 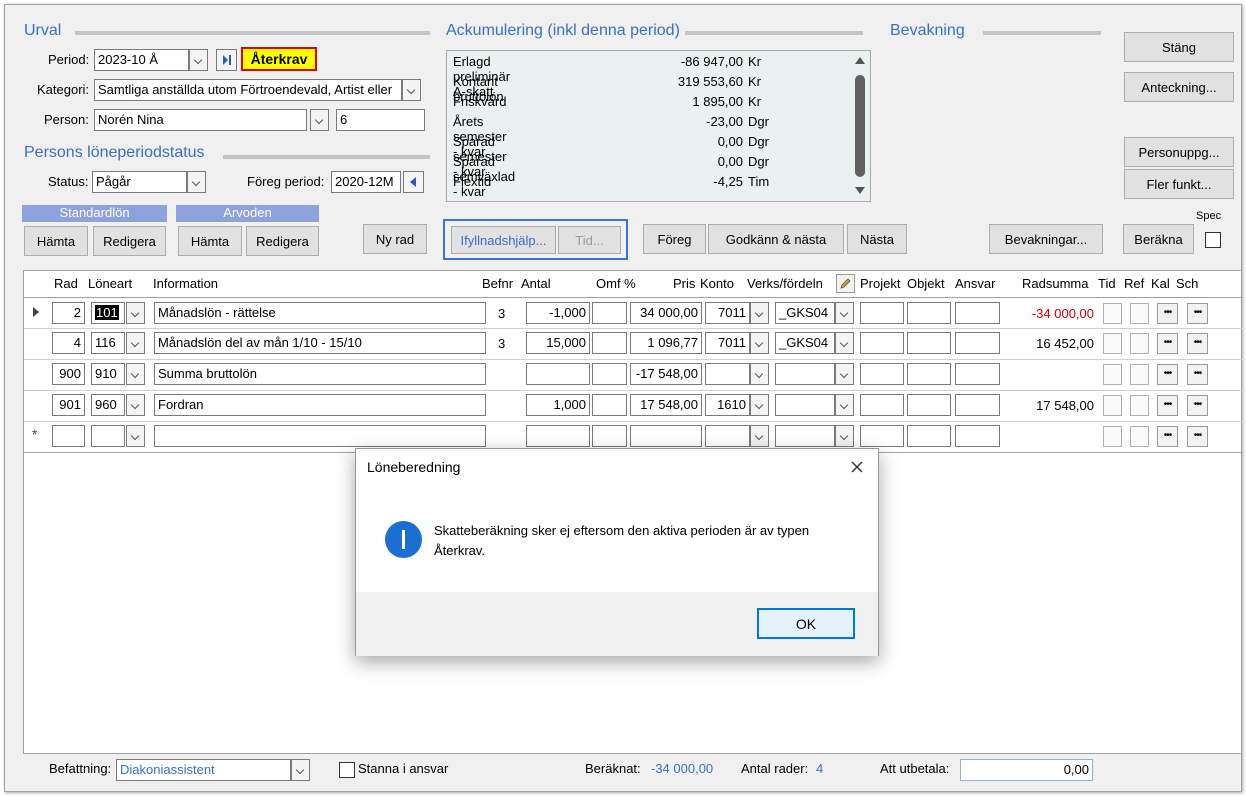 I want to click on col-radsumma: Radsumma, so click(x=1055, y=283).